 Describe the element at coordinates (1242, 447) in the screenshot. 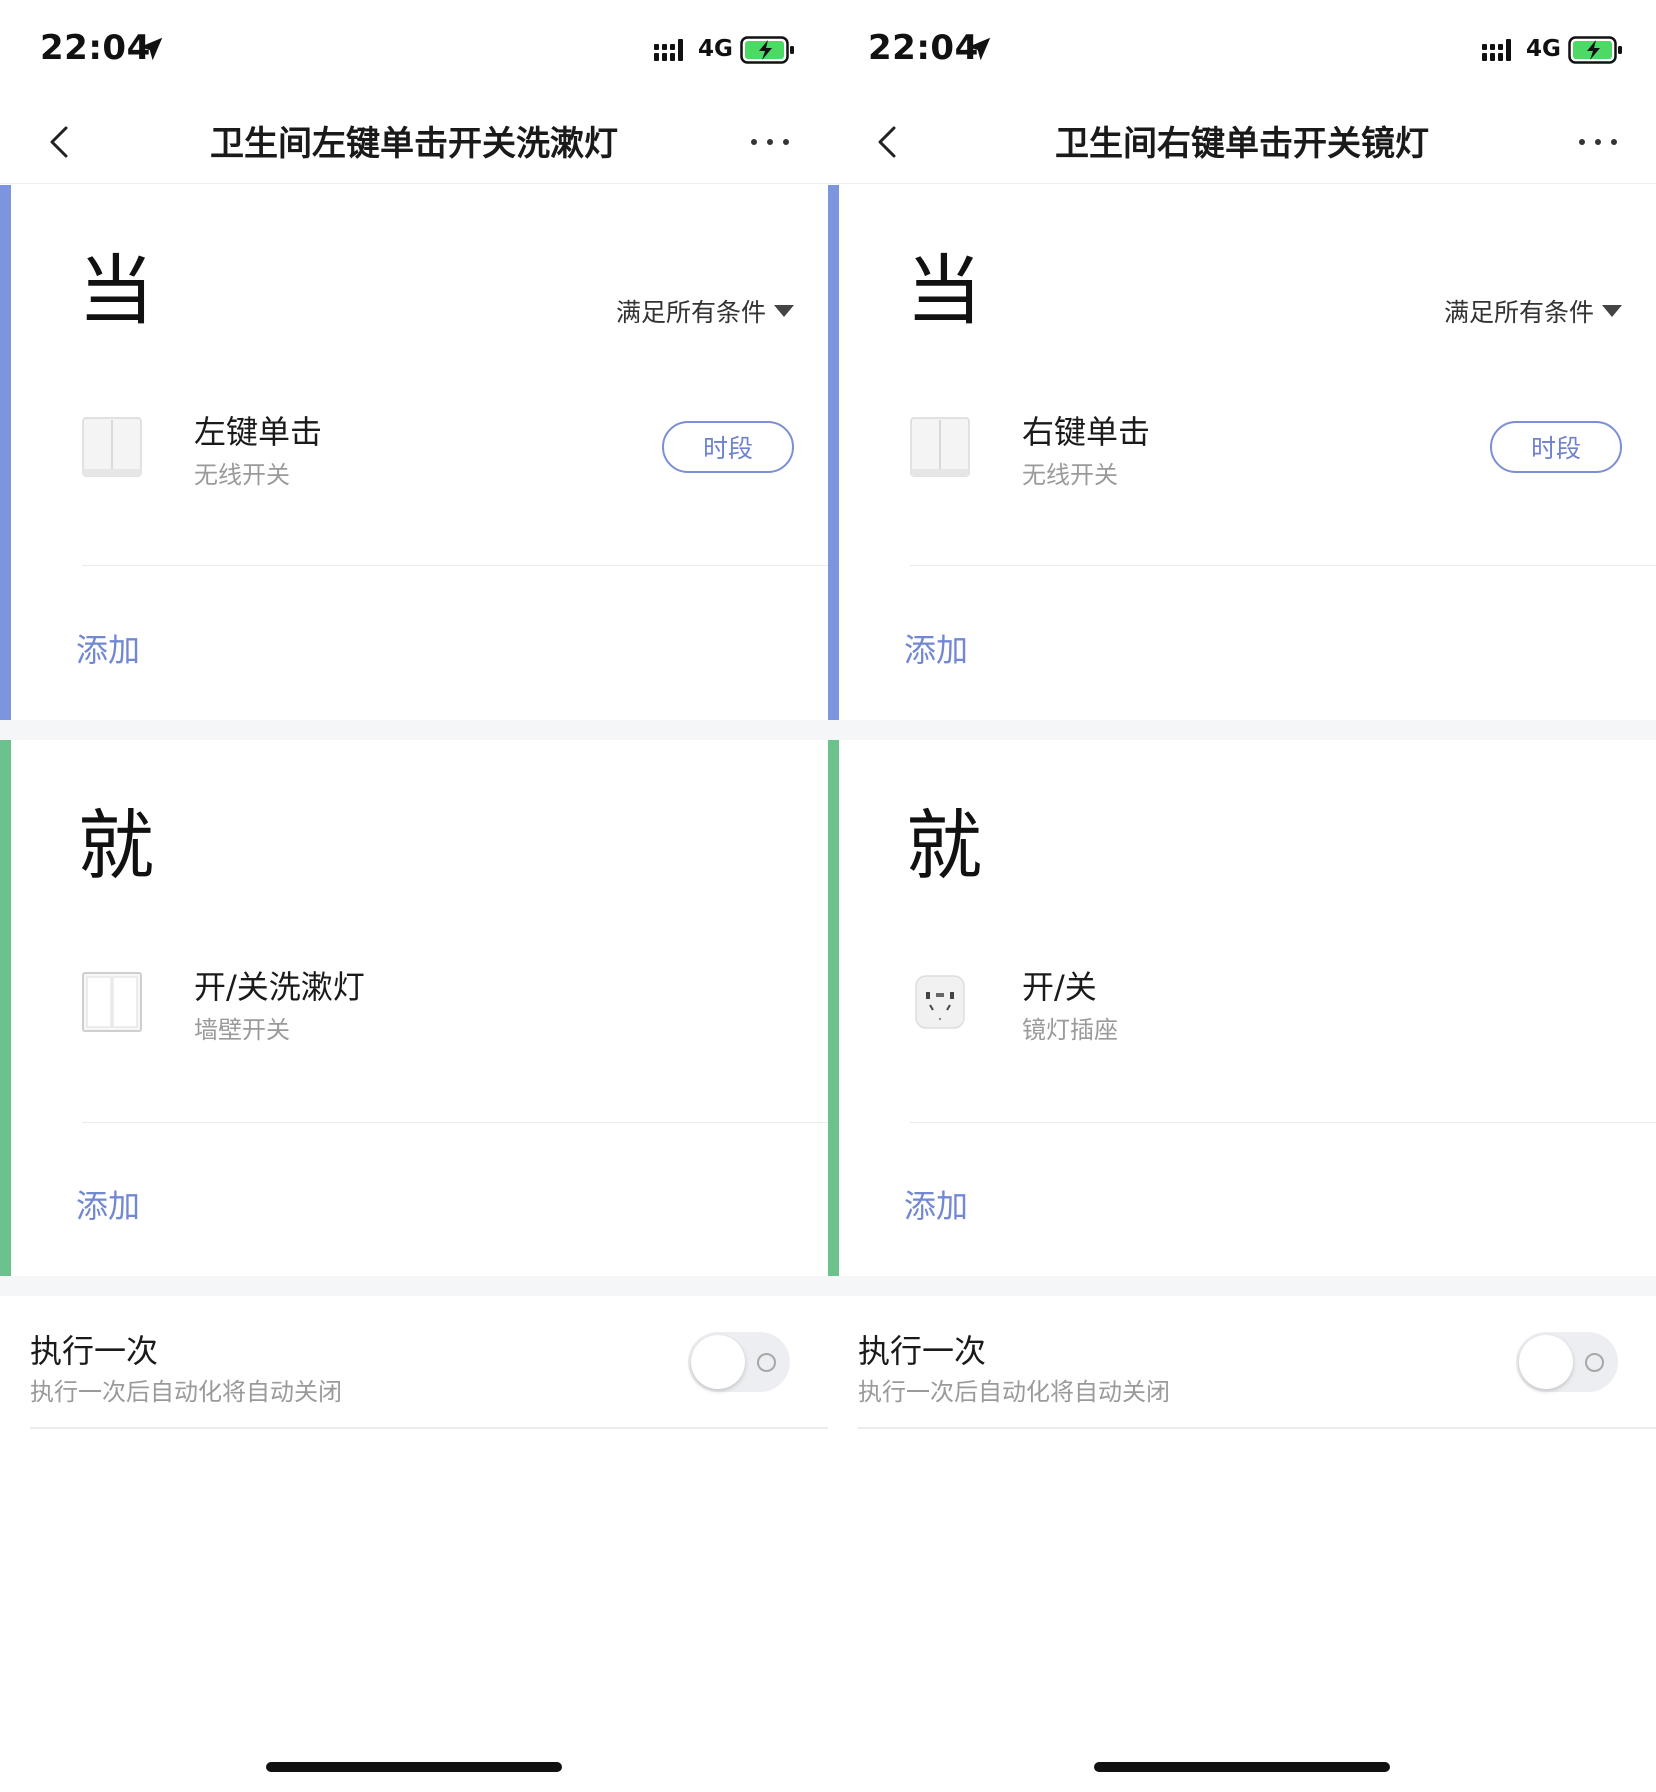

I see `condition-row: 右键单击 无线开关 时段` at that location.